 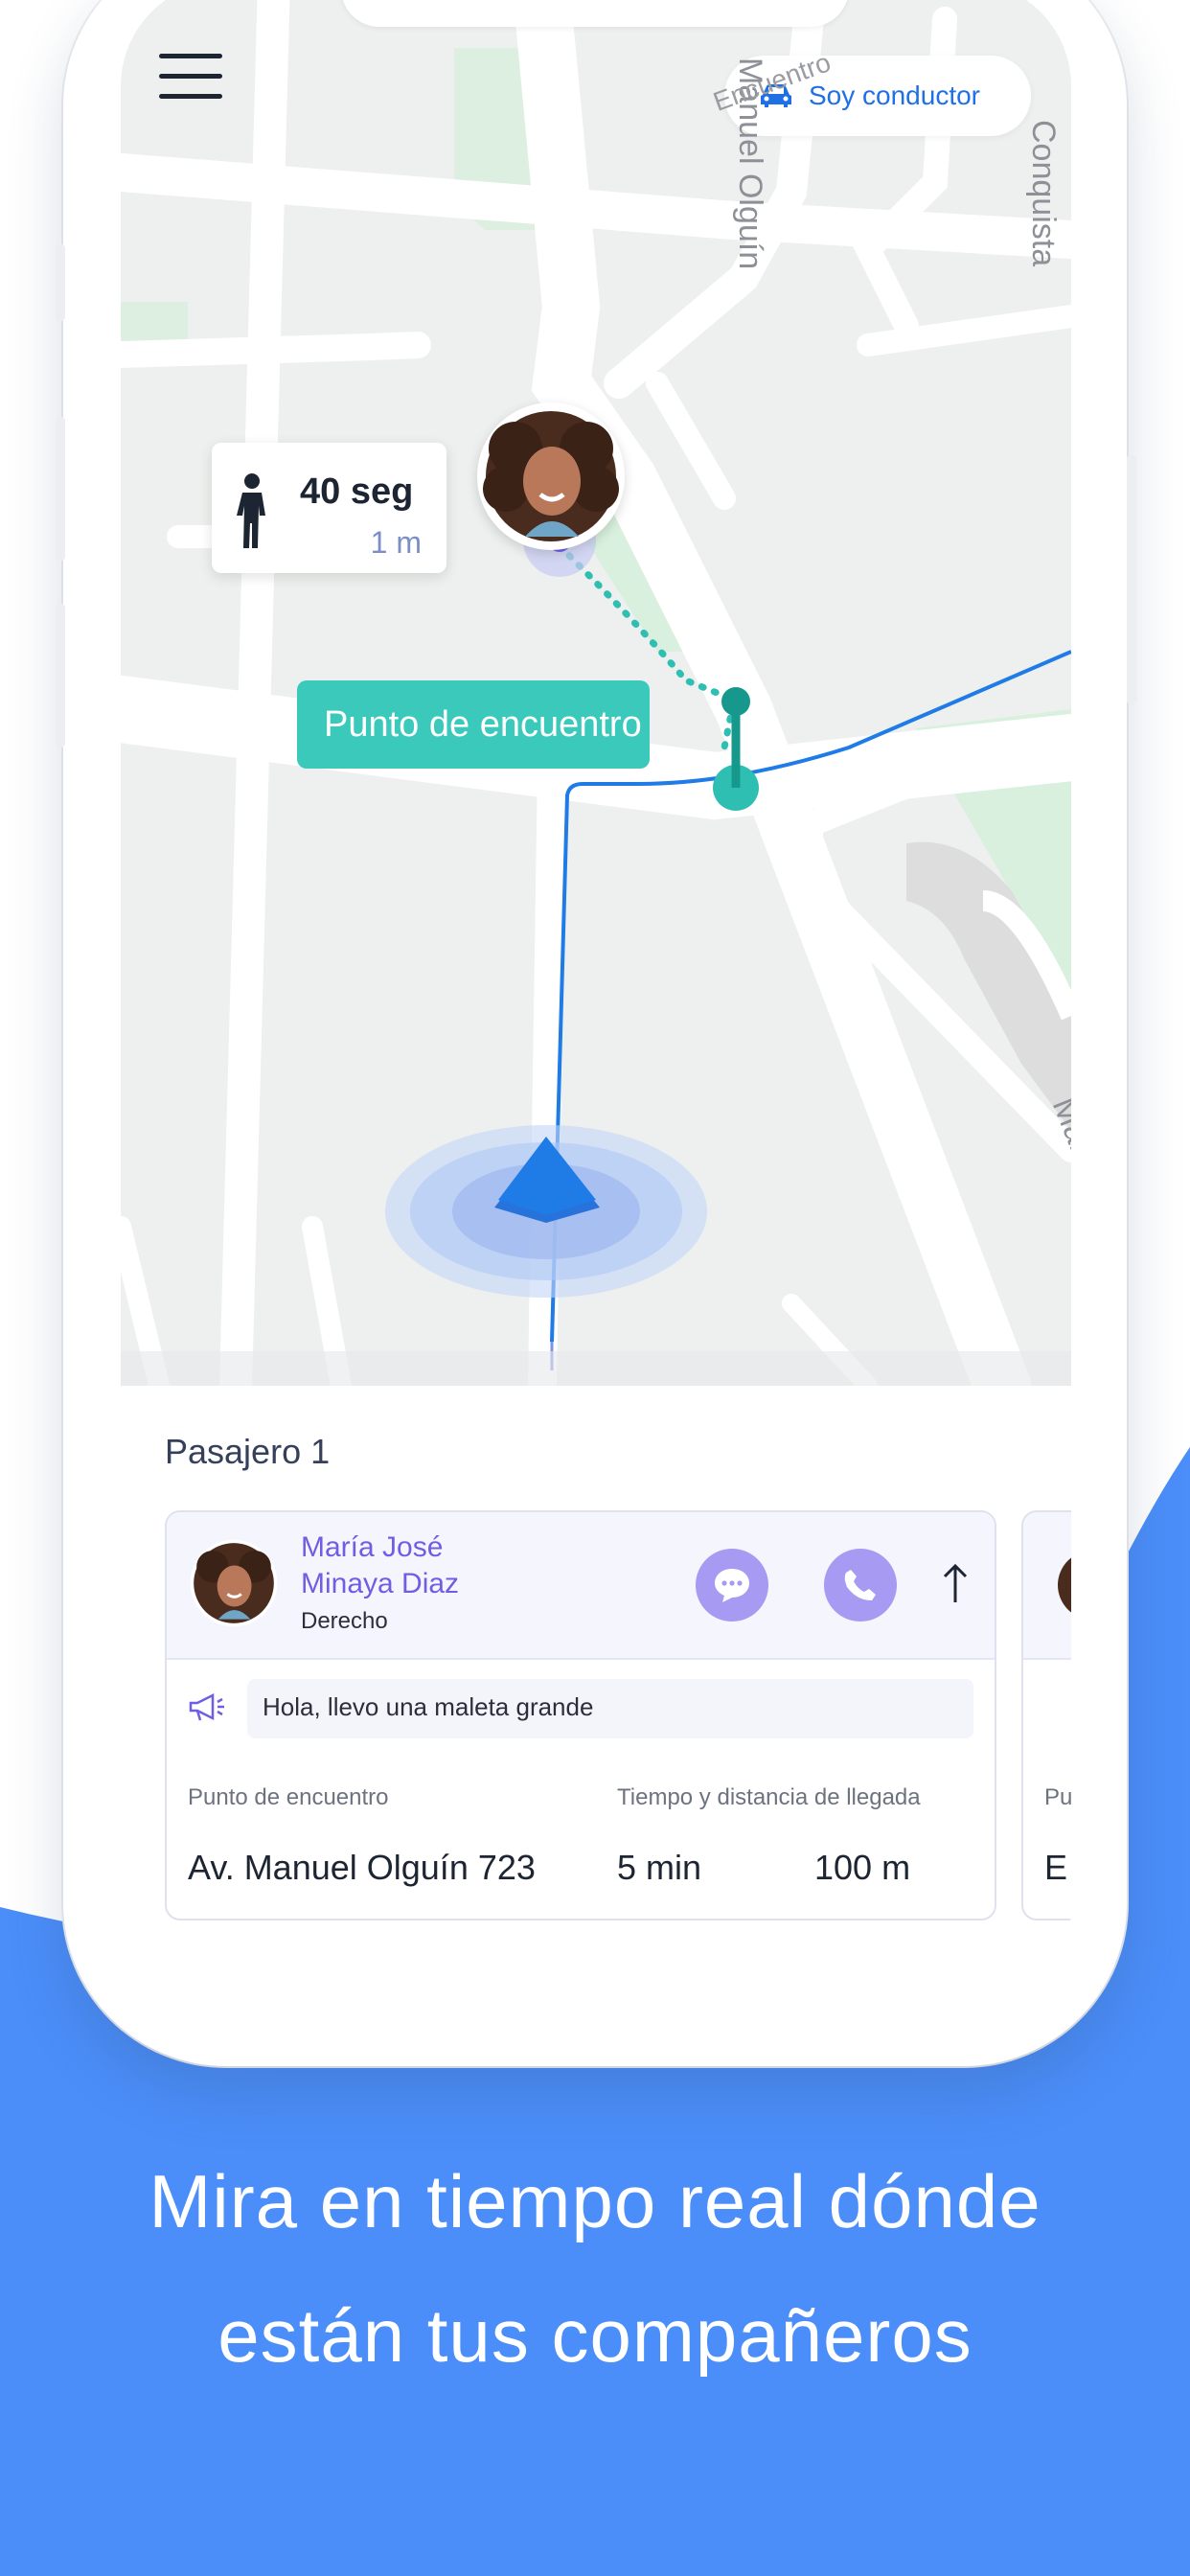 What do you see at coordinates (863, 1867) in the screenshot?
I see `arrival-distance: 100 m` at bounding box center [863, 1867].